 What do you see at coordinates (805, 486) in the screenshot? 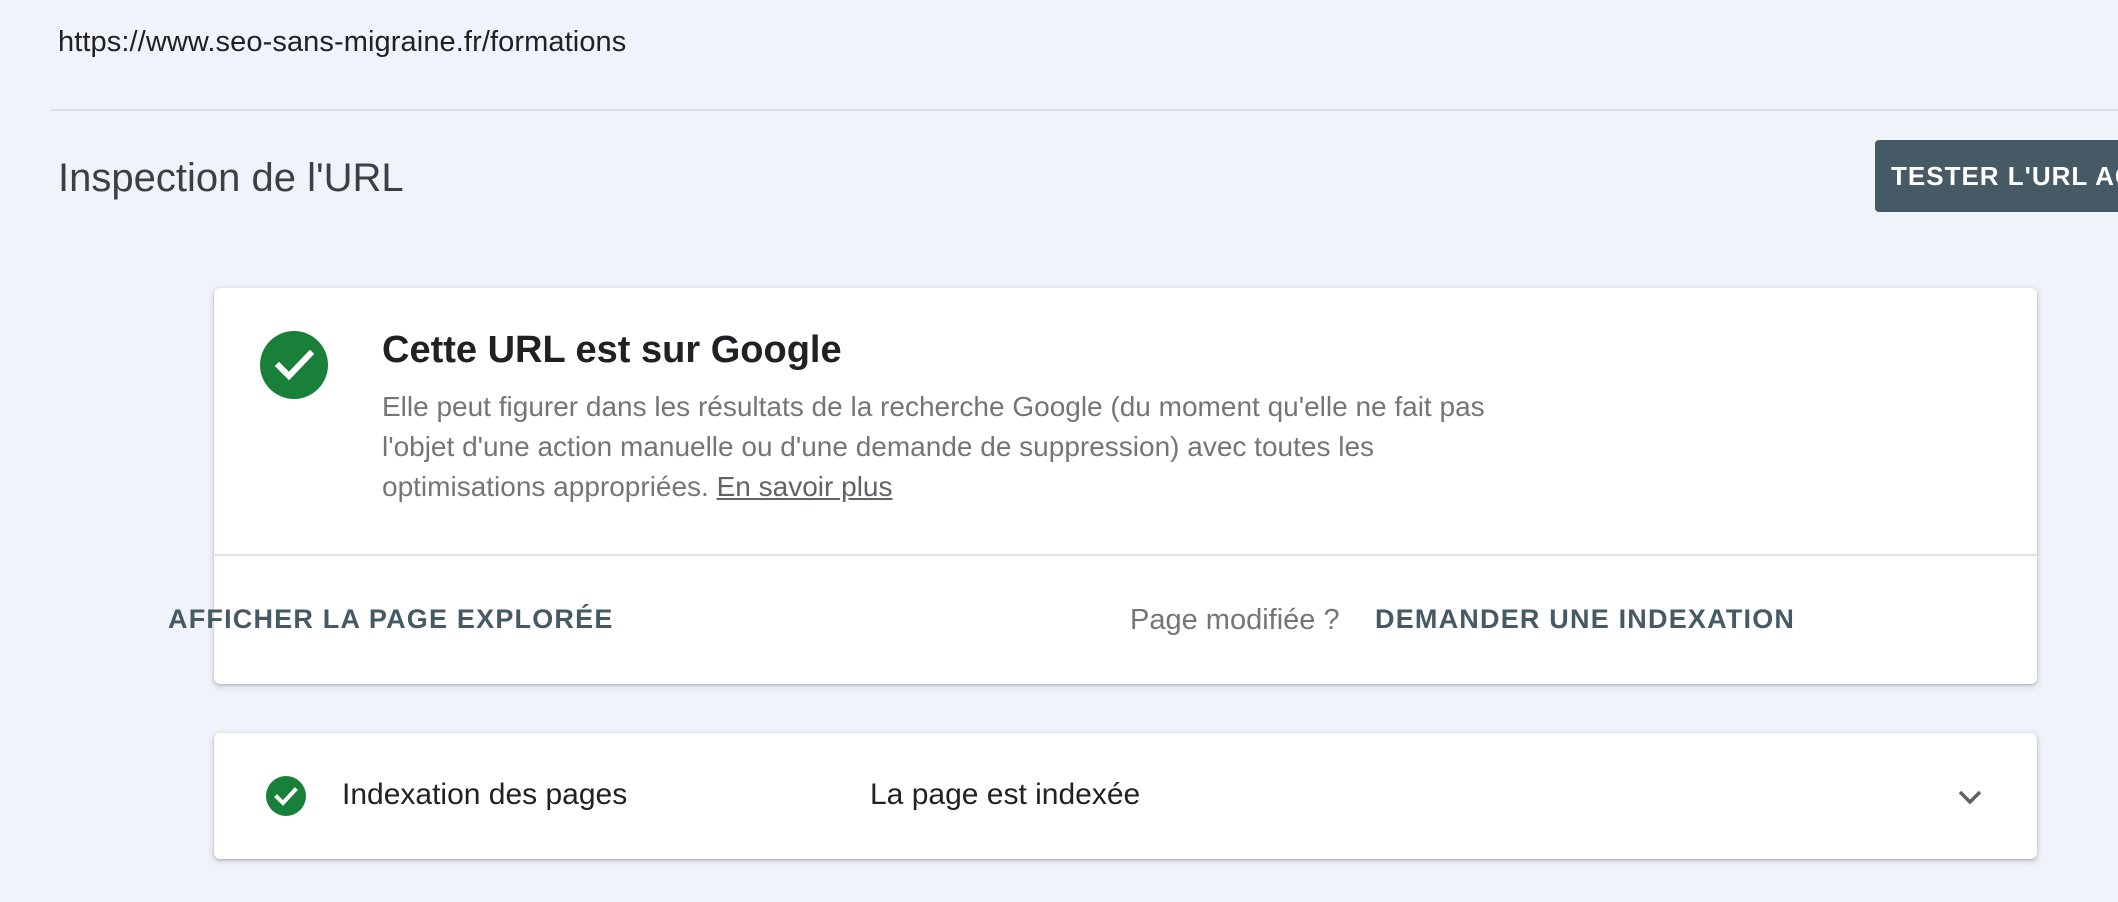
I see `learn-more-link: En savoir plus` at bounding box center [805, 486].